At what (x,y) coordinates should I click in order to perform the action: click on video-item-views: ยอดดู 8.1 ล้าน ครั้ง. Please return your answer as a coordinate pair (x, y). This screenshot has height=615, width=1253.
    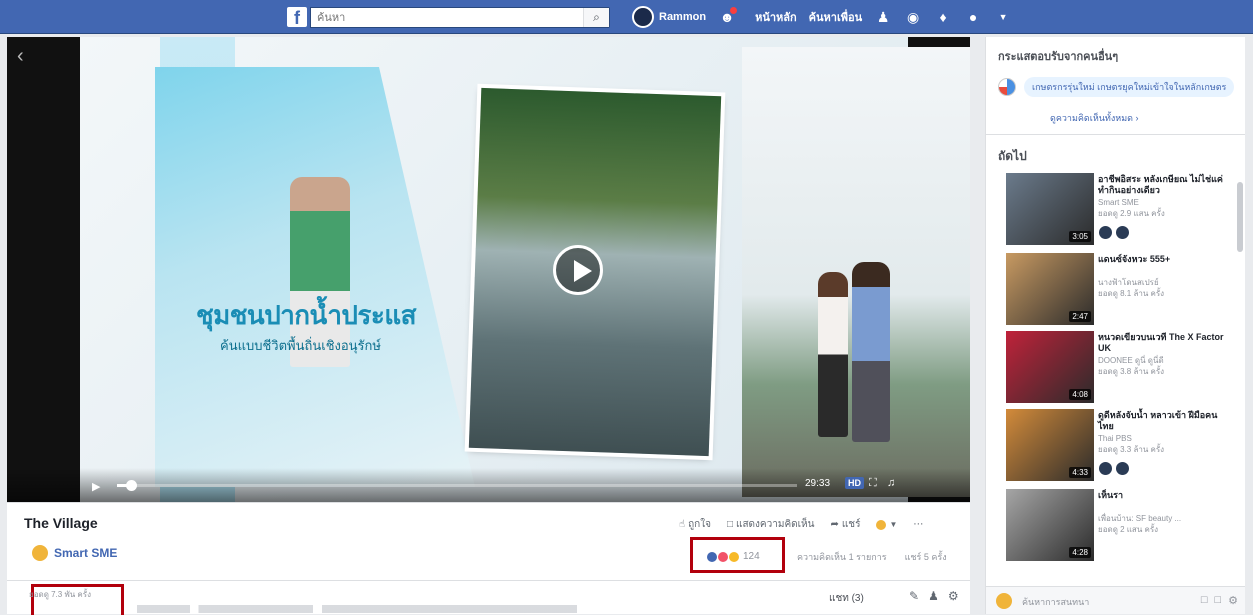
    Looking at the image, I should click on (1131, 293).